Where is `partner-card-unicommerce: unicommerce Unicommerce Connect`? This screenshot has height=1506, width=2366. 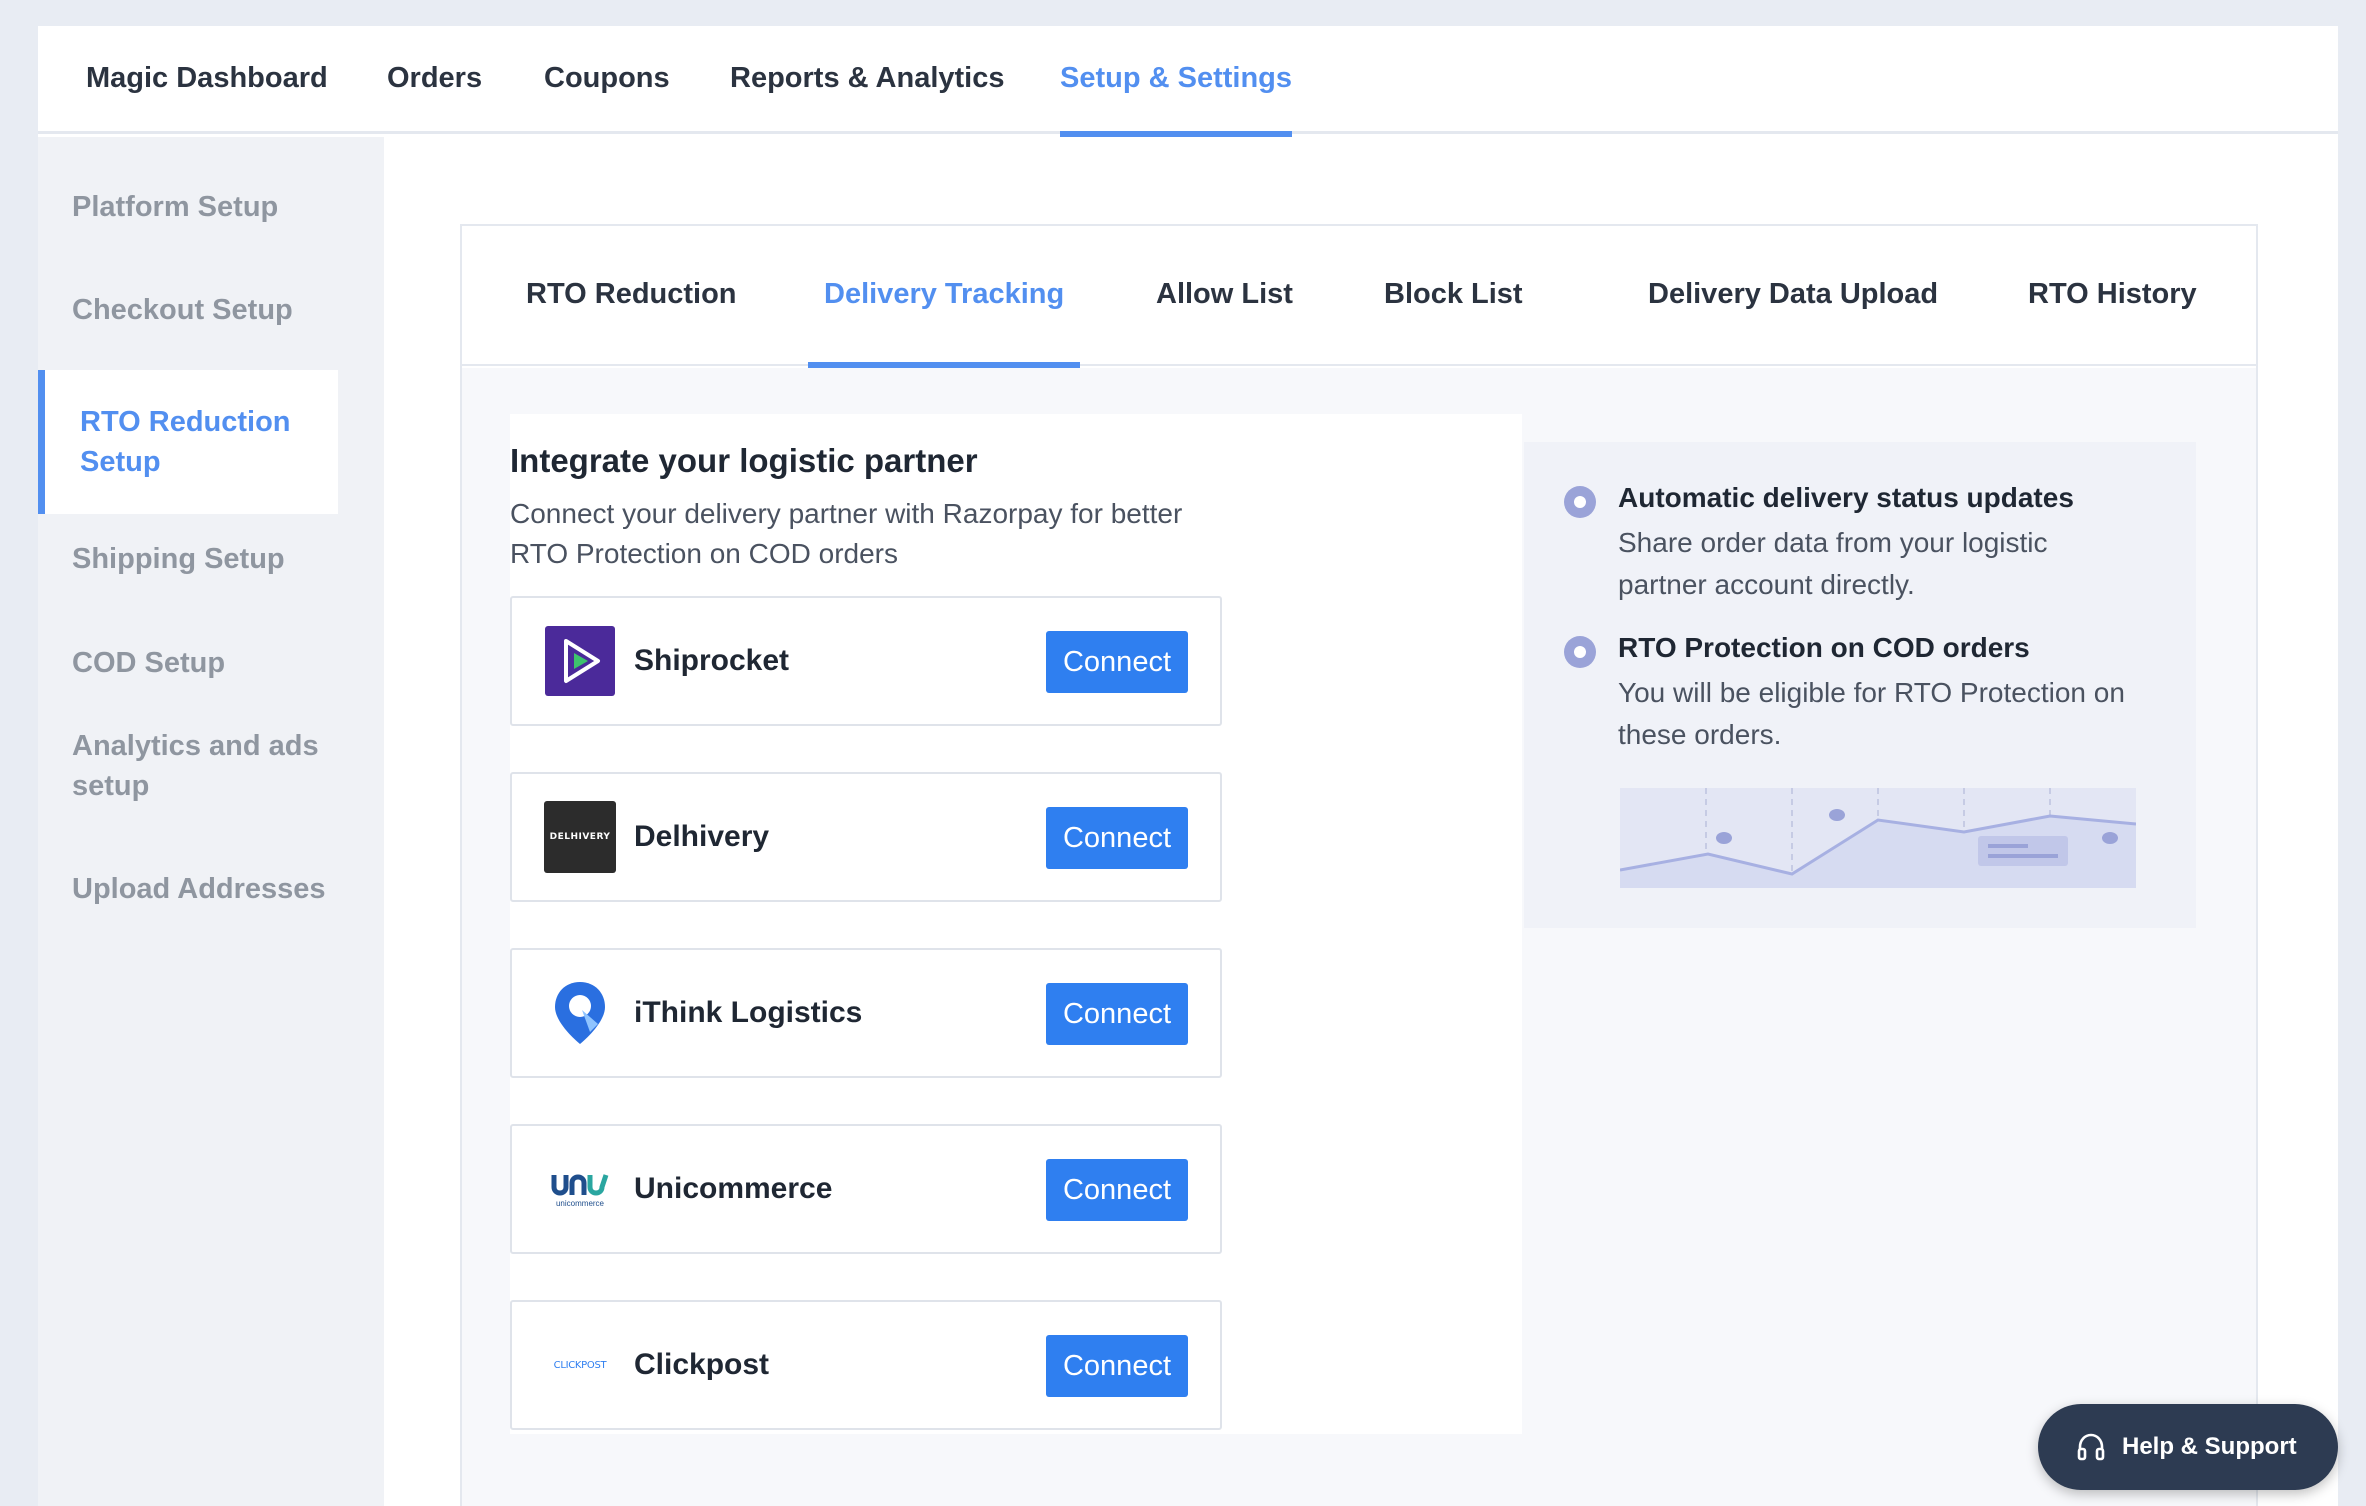 partner-card-unicommerce: unicommerce Unicommerce Connect is located at coordinates (866, 1189).